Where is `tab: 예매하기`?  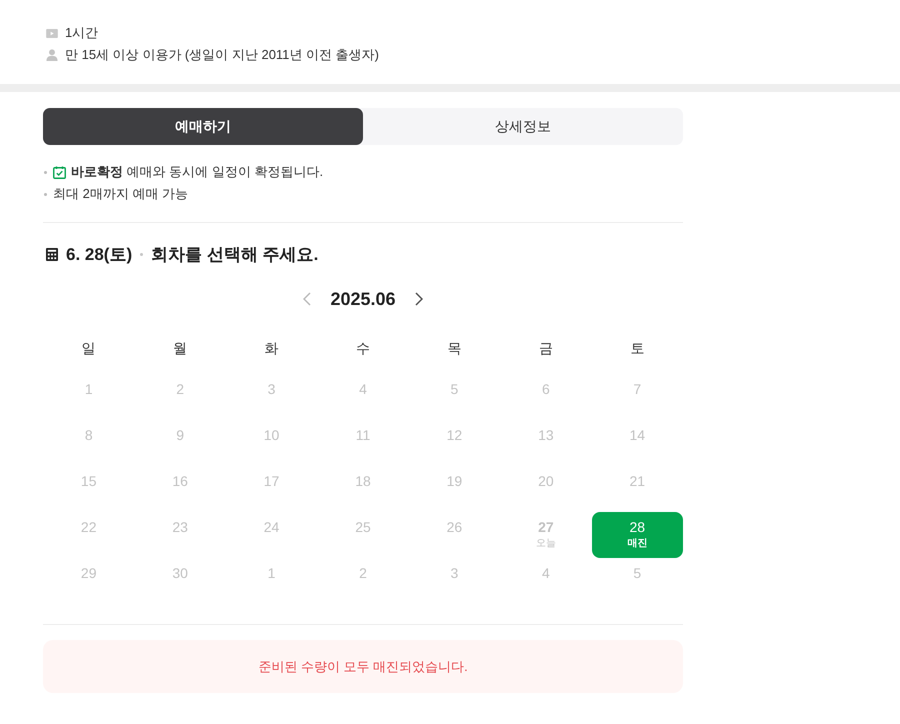 tab: 예매하기 is located at coordinates (203, 126).